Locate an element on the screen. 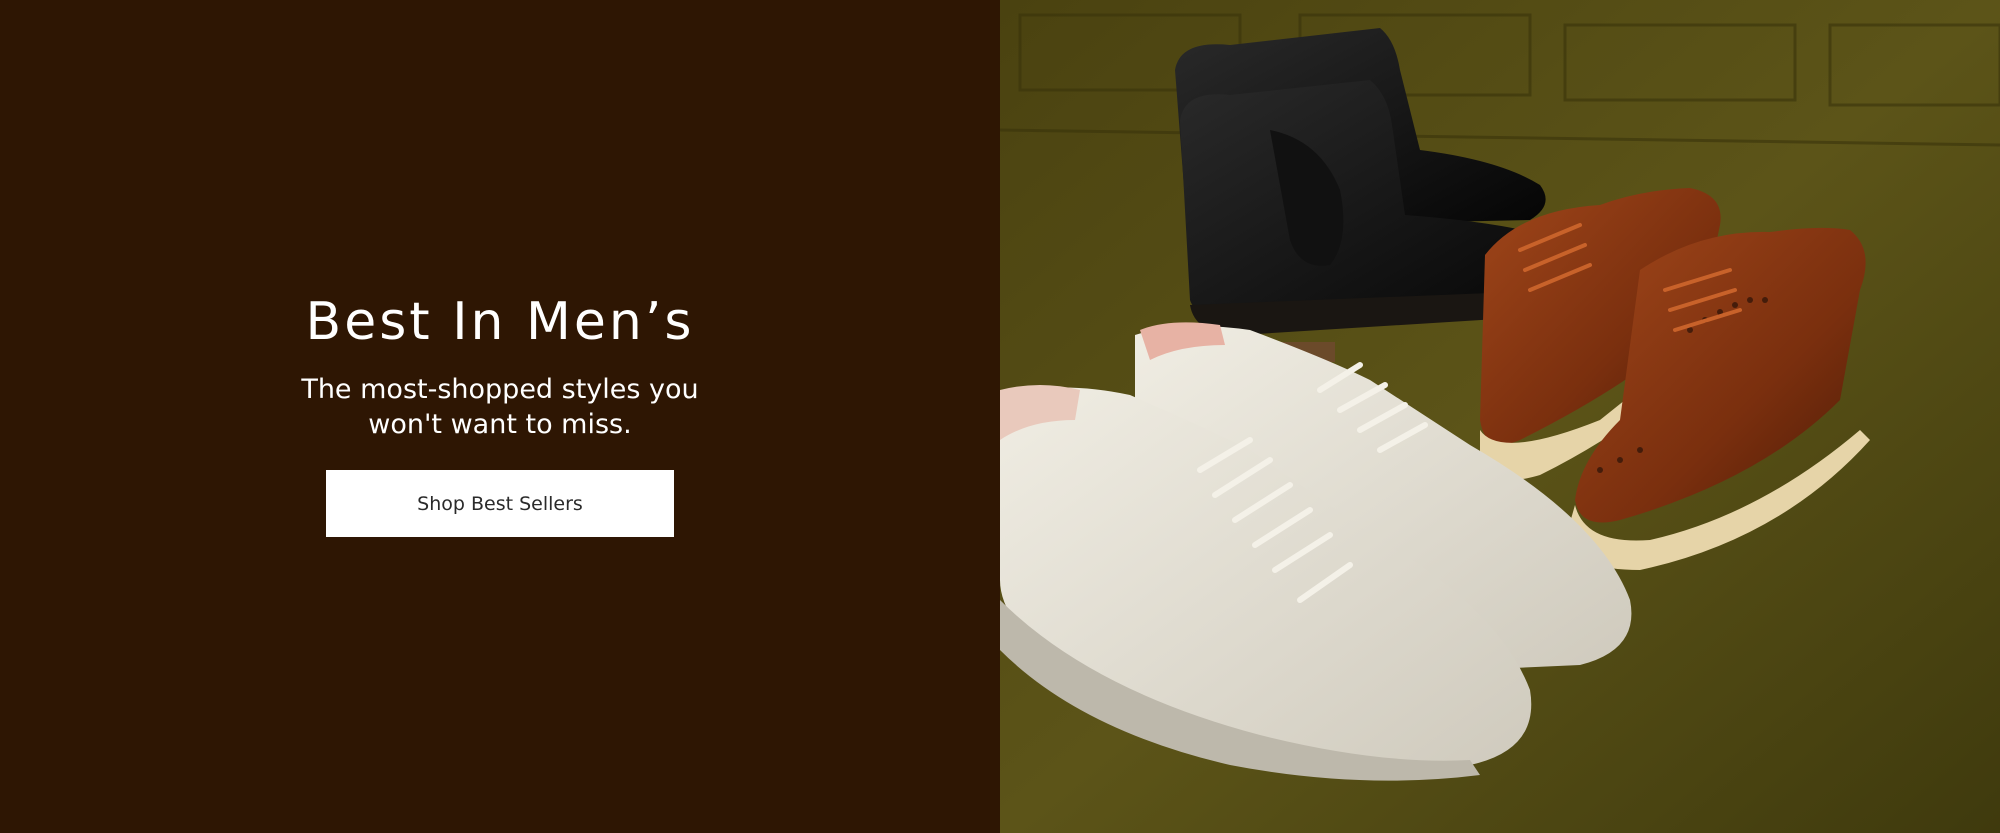  hero-title: Best In Men’s is located at coordinates (500, 322).